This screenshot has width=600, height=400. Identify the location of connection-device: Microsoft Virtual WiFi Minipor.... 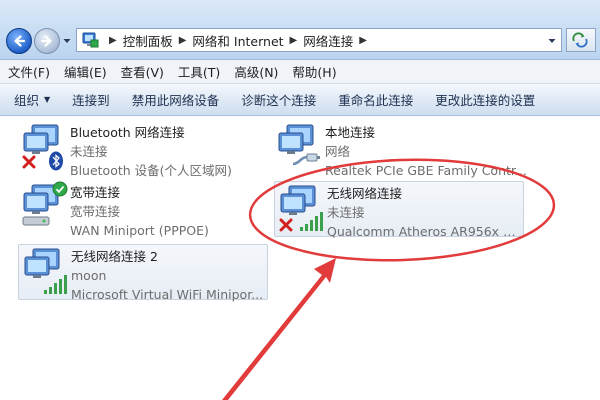
(167, 294).